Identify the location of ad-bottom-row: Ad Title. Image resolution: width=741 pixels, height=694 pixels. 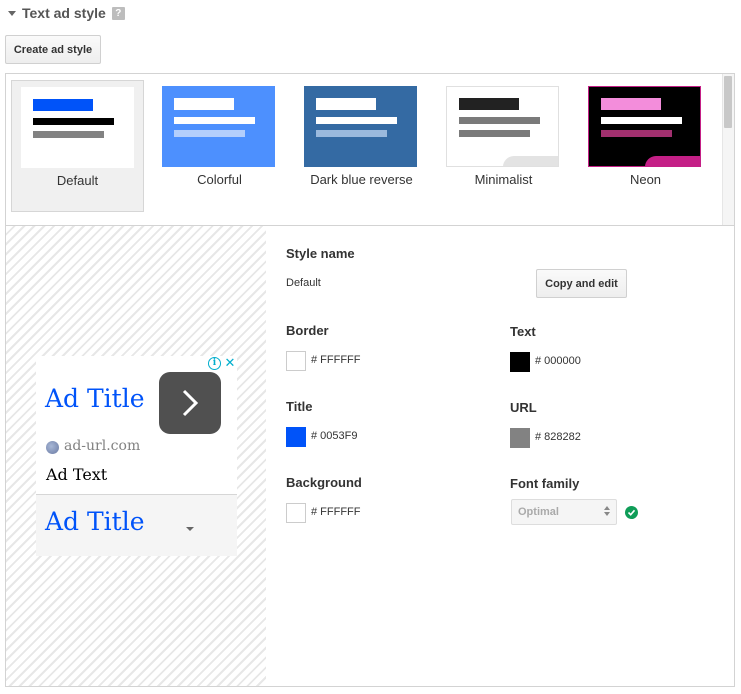
(136, 525).